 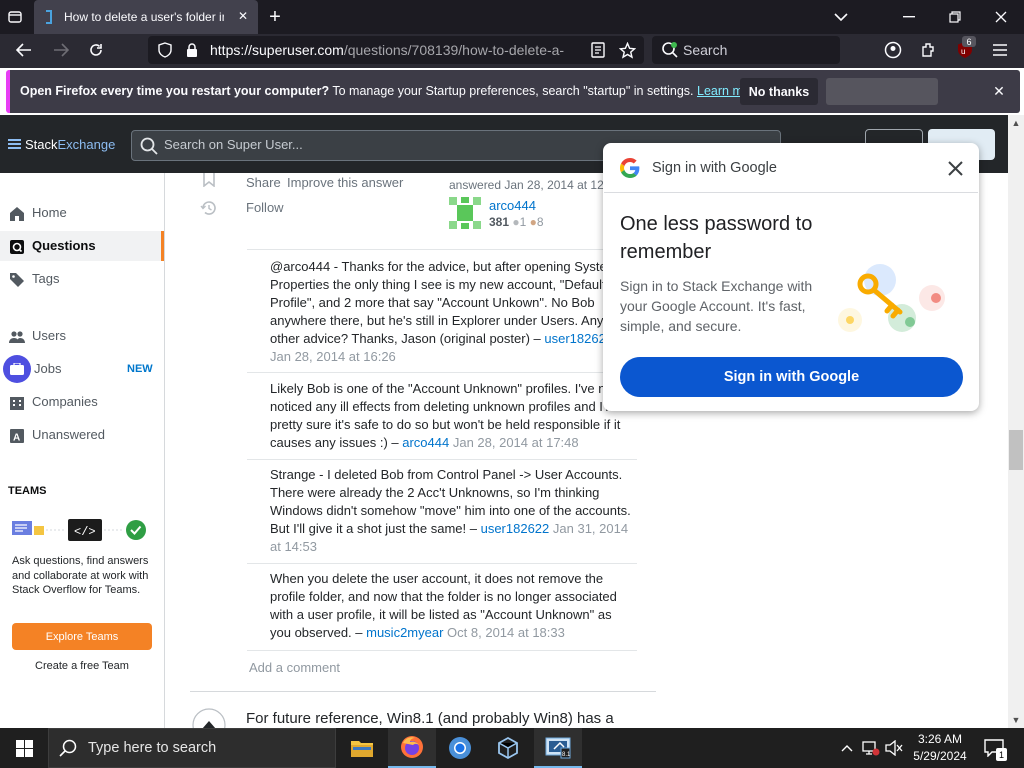 What do you see at coordinates (1016, 421) in the screenshot?
I see `page-scrollbar` at bounding box center [1016, 421].